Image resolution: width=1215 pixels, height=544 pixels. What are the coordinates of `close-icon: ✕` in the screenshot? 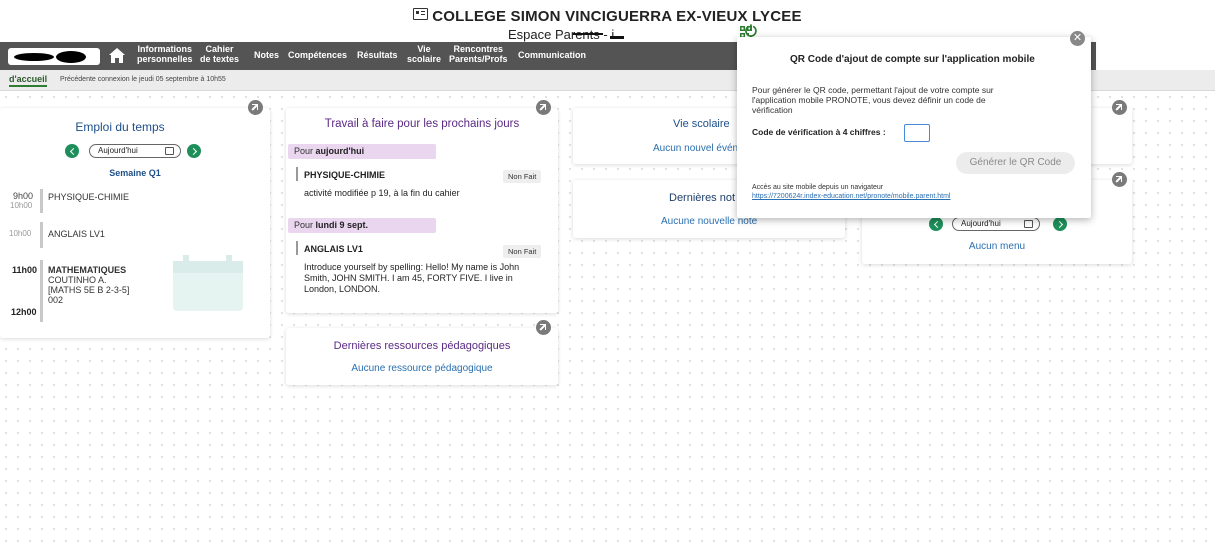 It's located at (1077, 38).